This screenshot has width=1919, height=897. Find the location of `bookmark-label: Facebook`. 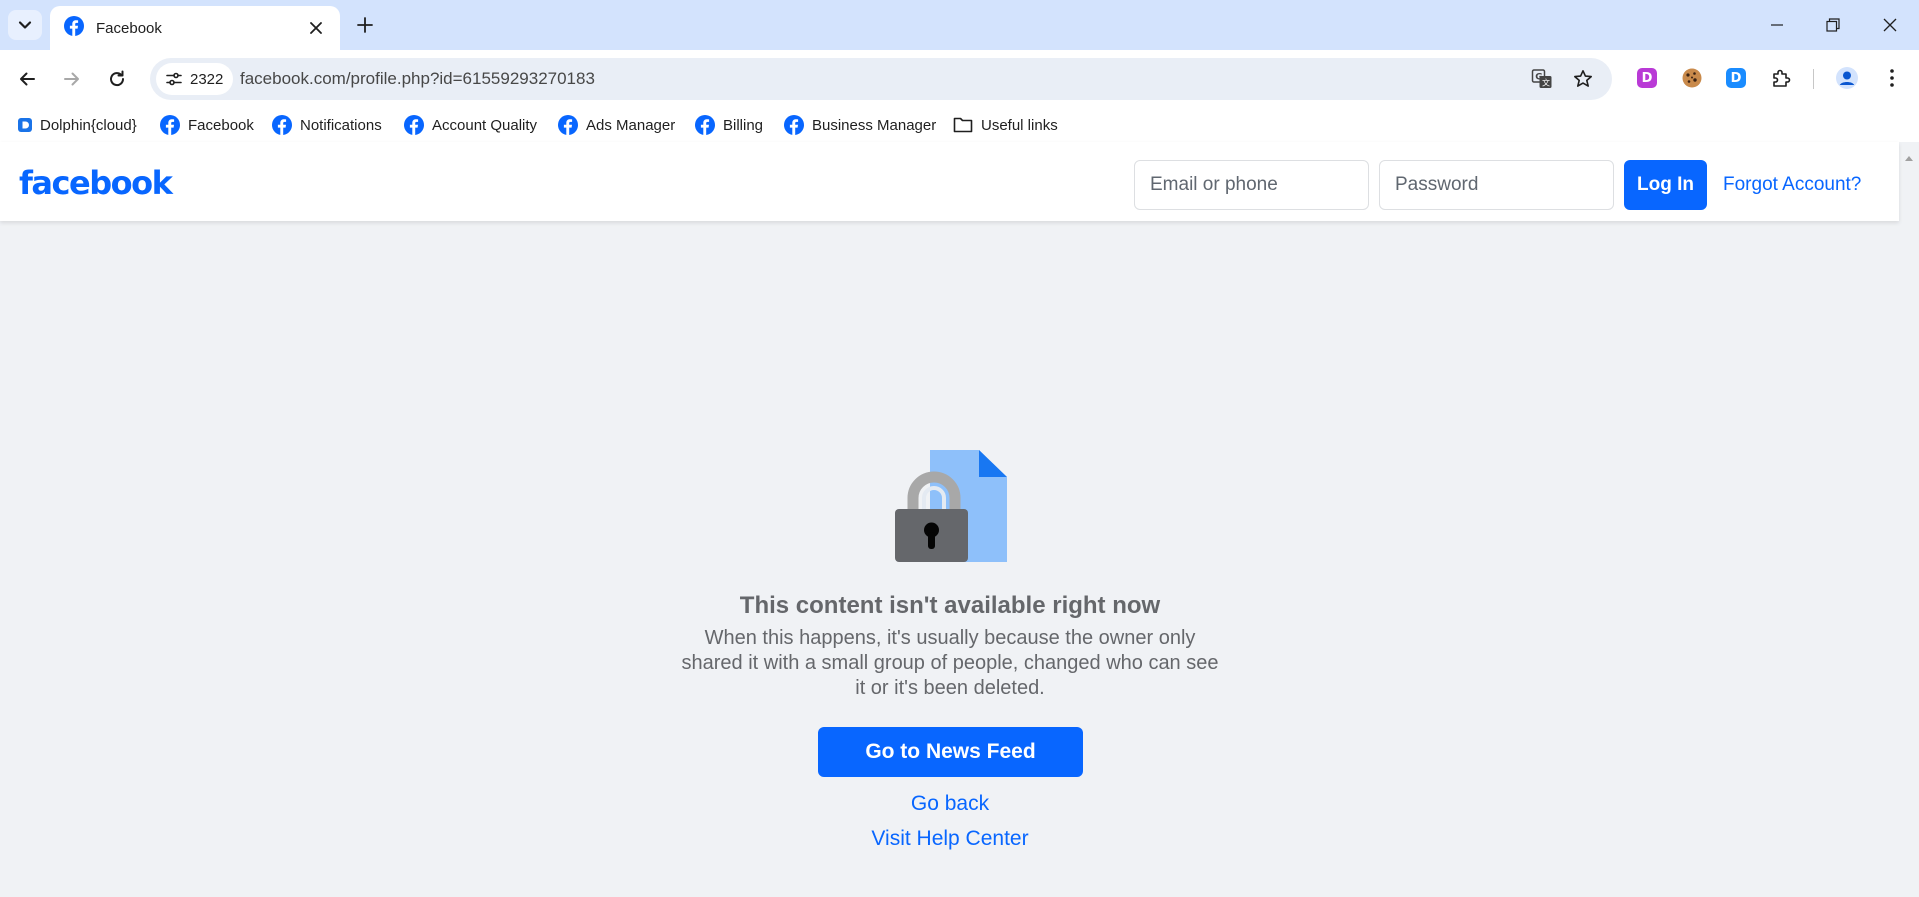

bookmark-label: Facebook is located at coordinates (221, 125).